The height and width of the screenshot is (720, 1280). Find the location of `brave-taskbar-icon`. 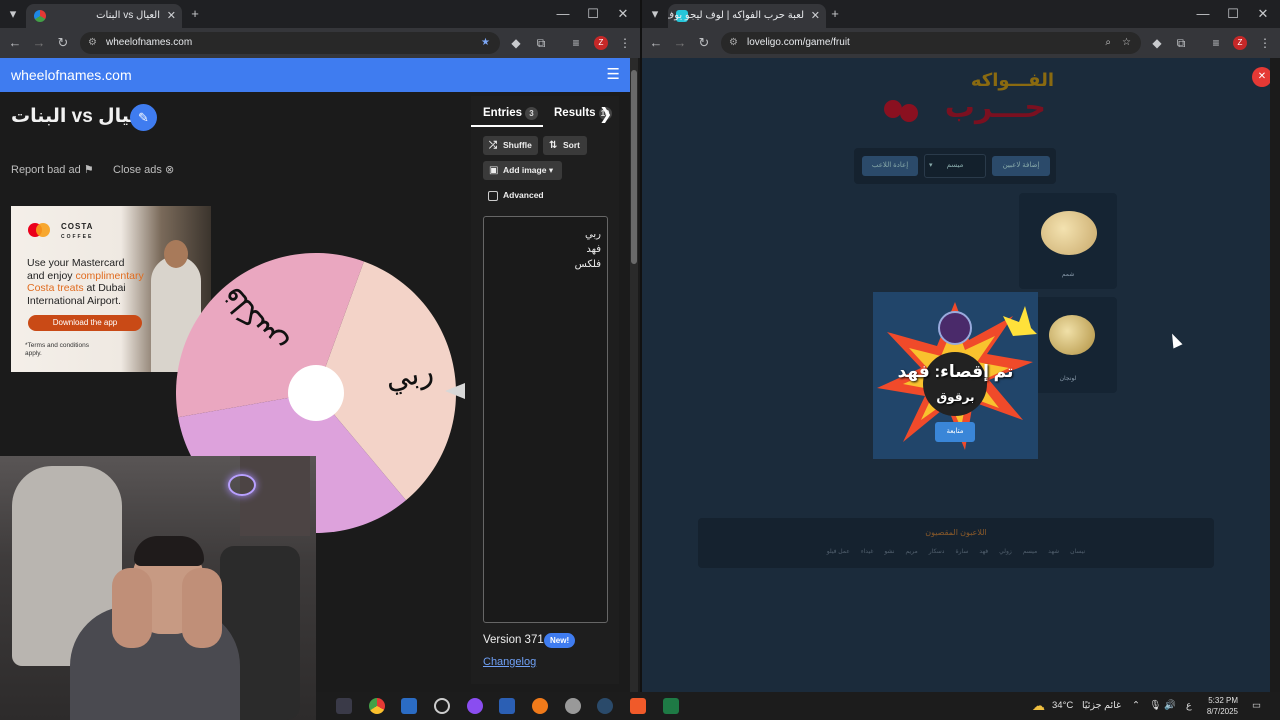

brave-taskbar-icon is located at coordinates (638, 706).